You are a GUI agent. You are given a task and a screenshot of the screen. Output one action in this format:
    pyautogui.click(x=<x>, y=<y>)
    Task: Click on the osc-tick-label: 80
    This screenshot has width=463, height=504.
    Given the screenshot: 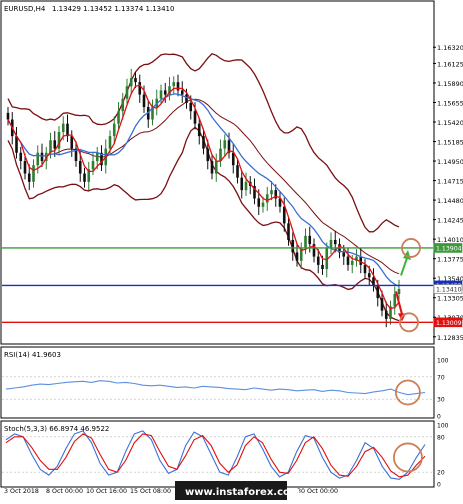 What is the action you would take?
    pyautogui.click(x=441, y=437)
    